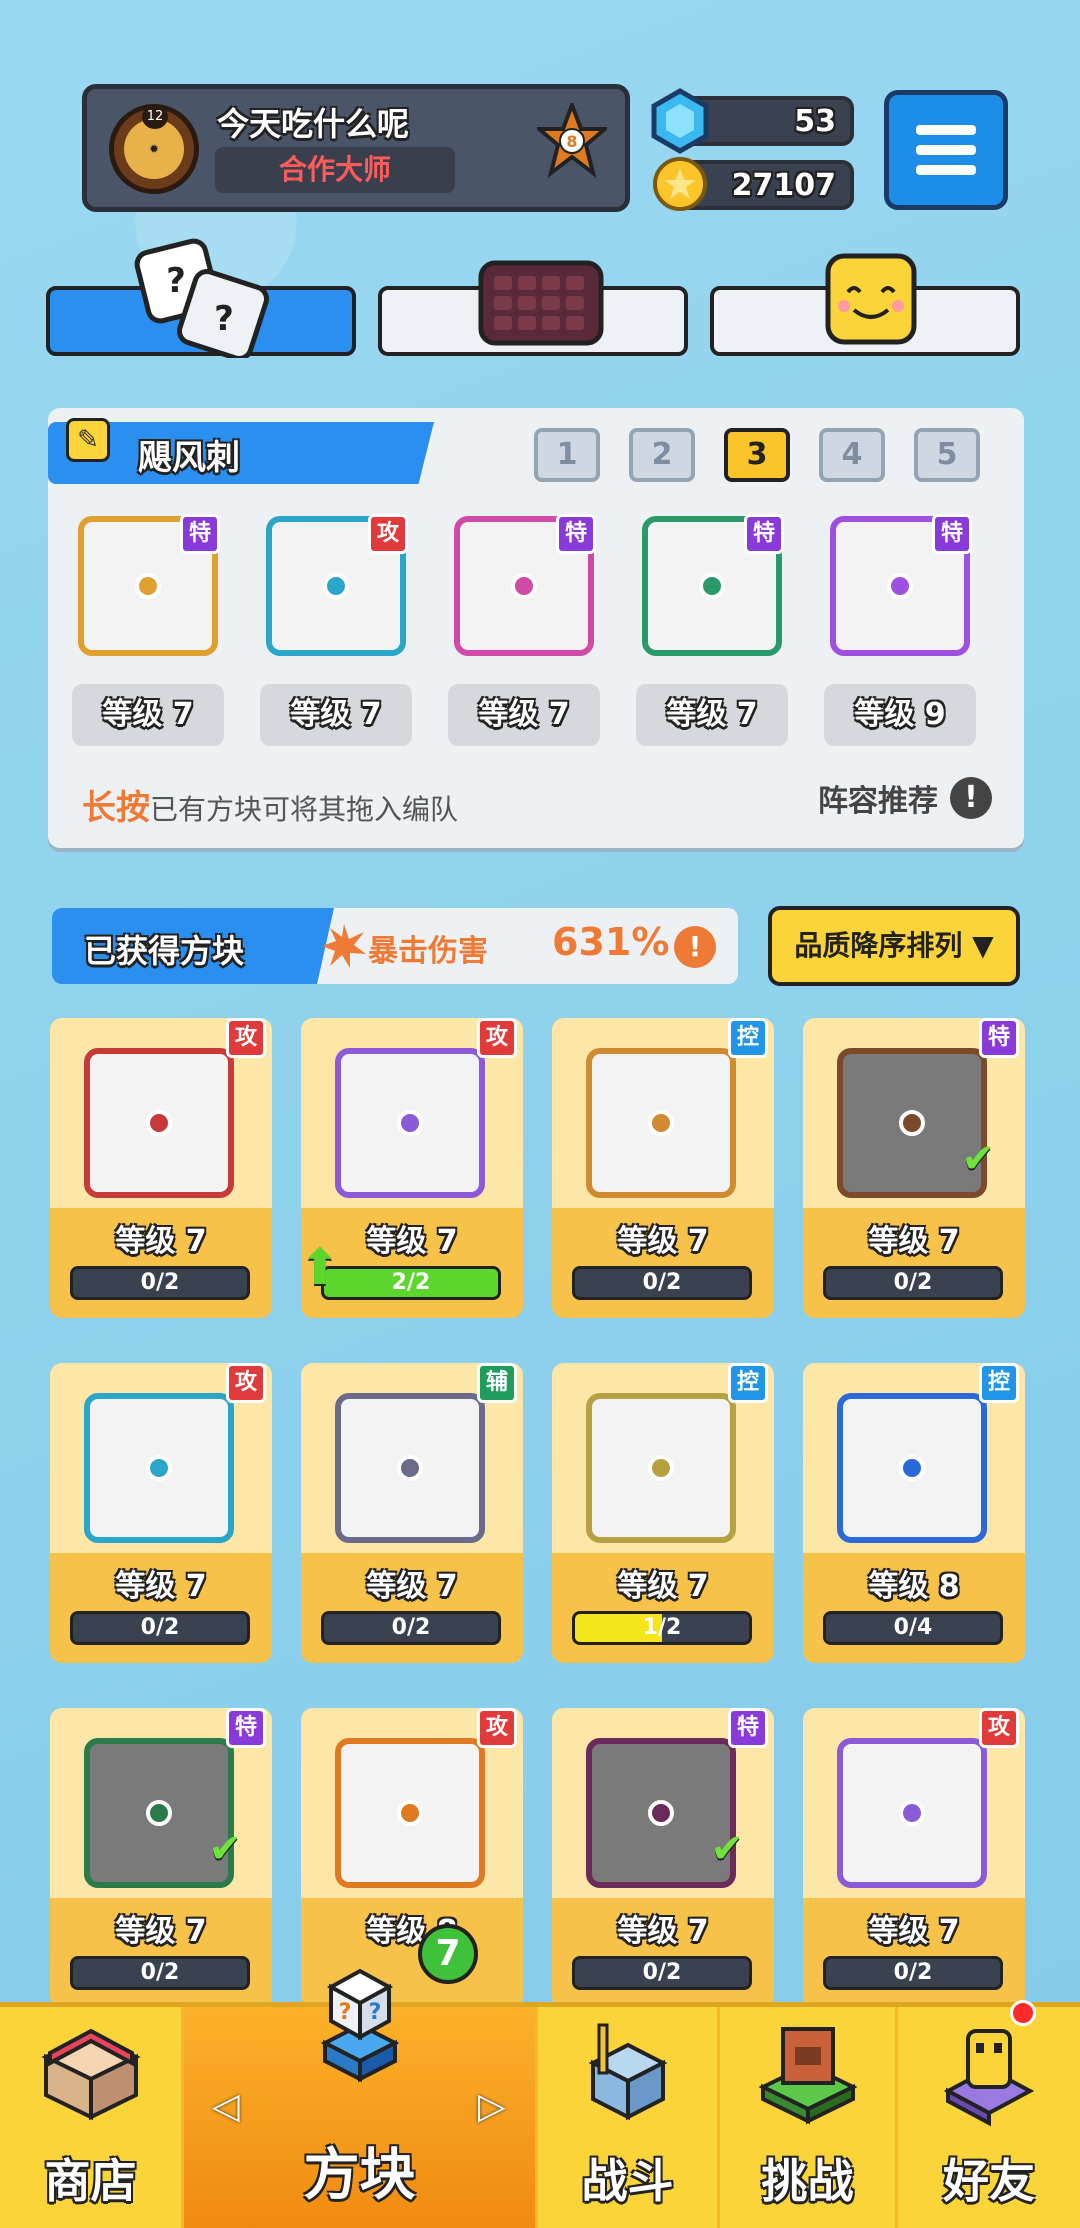  What do you see at coordinates (90, 2074) in the screenshot?
I see `shop-icon` at bounding box center [90, 2074].